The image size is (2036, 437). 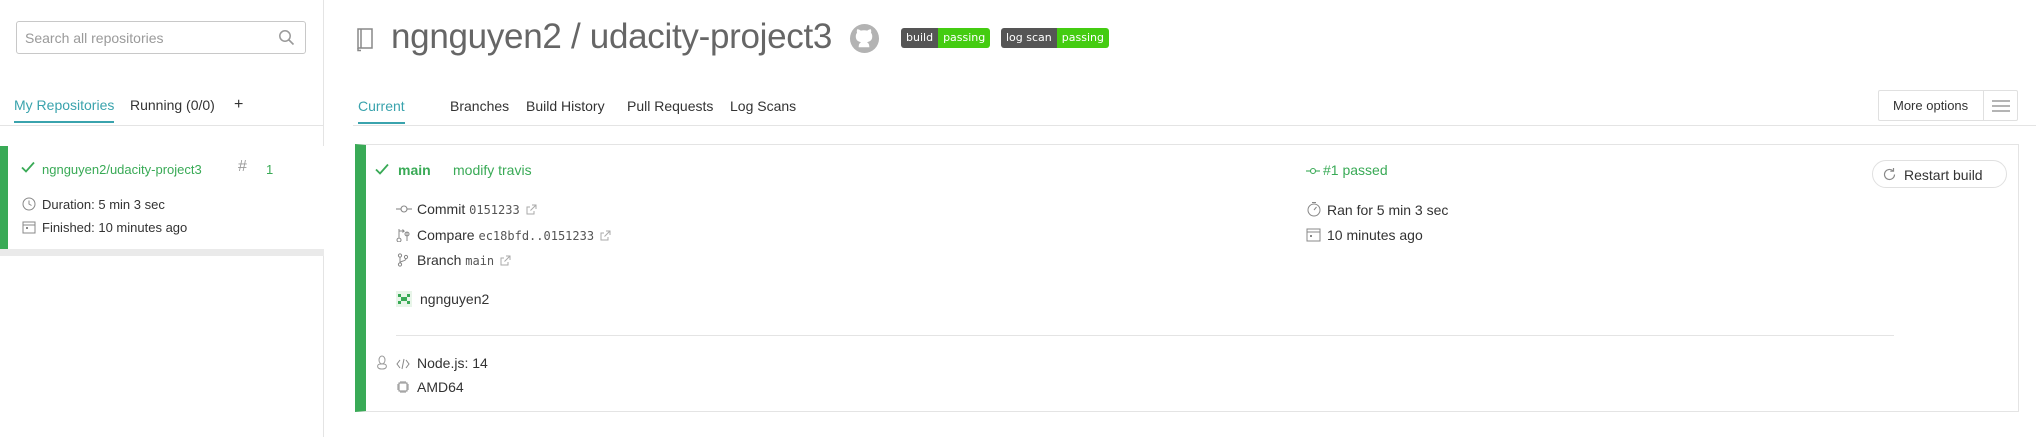 I want to click on tab-pull-requests: Pull Requests, so click(x=670, y=106).